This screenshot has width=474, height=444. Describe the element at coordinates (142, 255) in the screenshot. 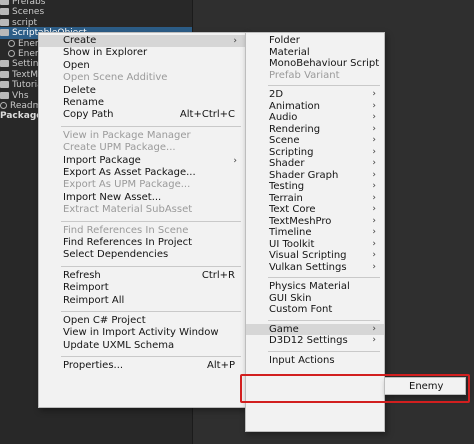

I see `menu-item-select-dependencies: Select Dependencies` at that location.